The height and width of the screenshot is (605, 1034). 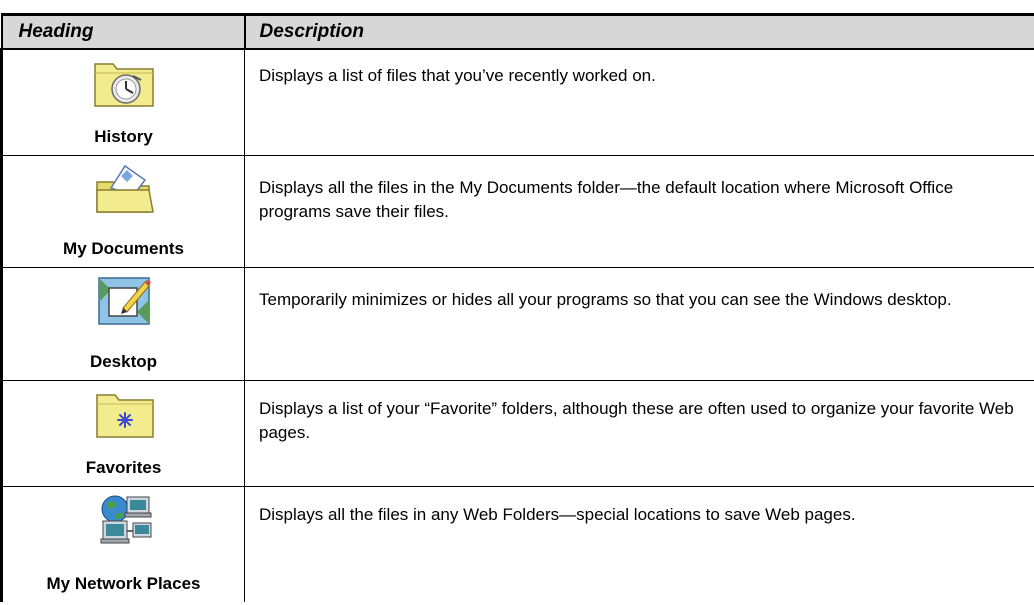 I want to click on heading-column-header: Heading, so click(x=123, y=31).